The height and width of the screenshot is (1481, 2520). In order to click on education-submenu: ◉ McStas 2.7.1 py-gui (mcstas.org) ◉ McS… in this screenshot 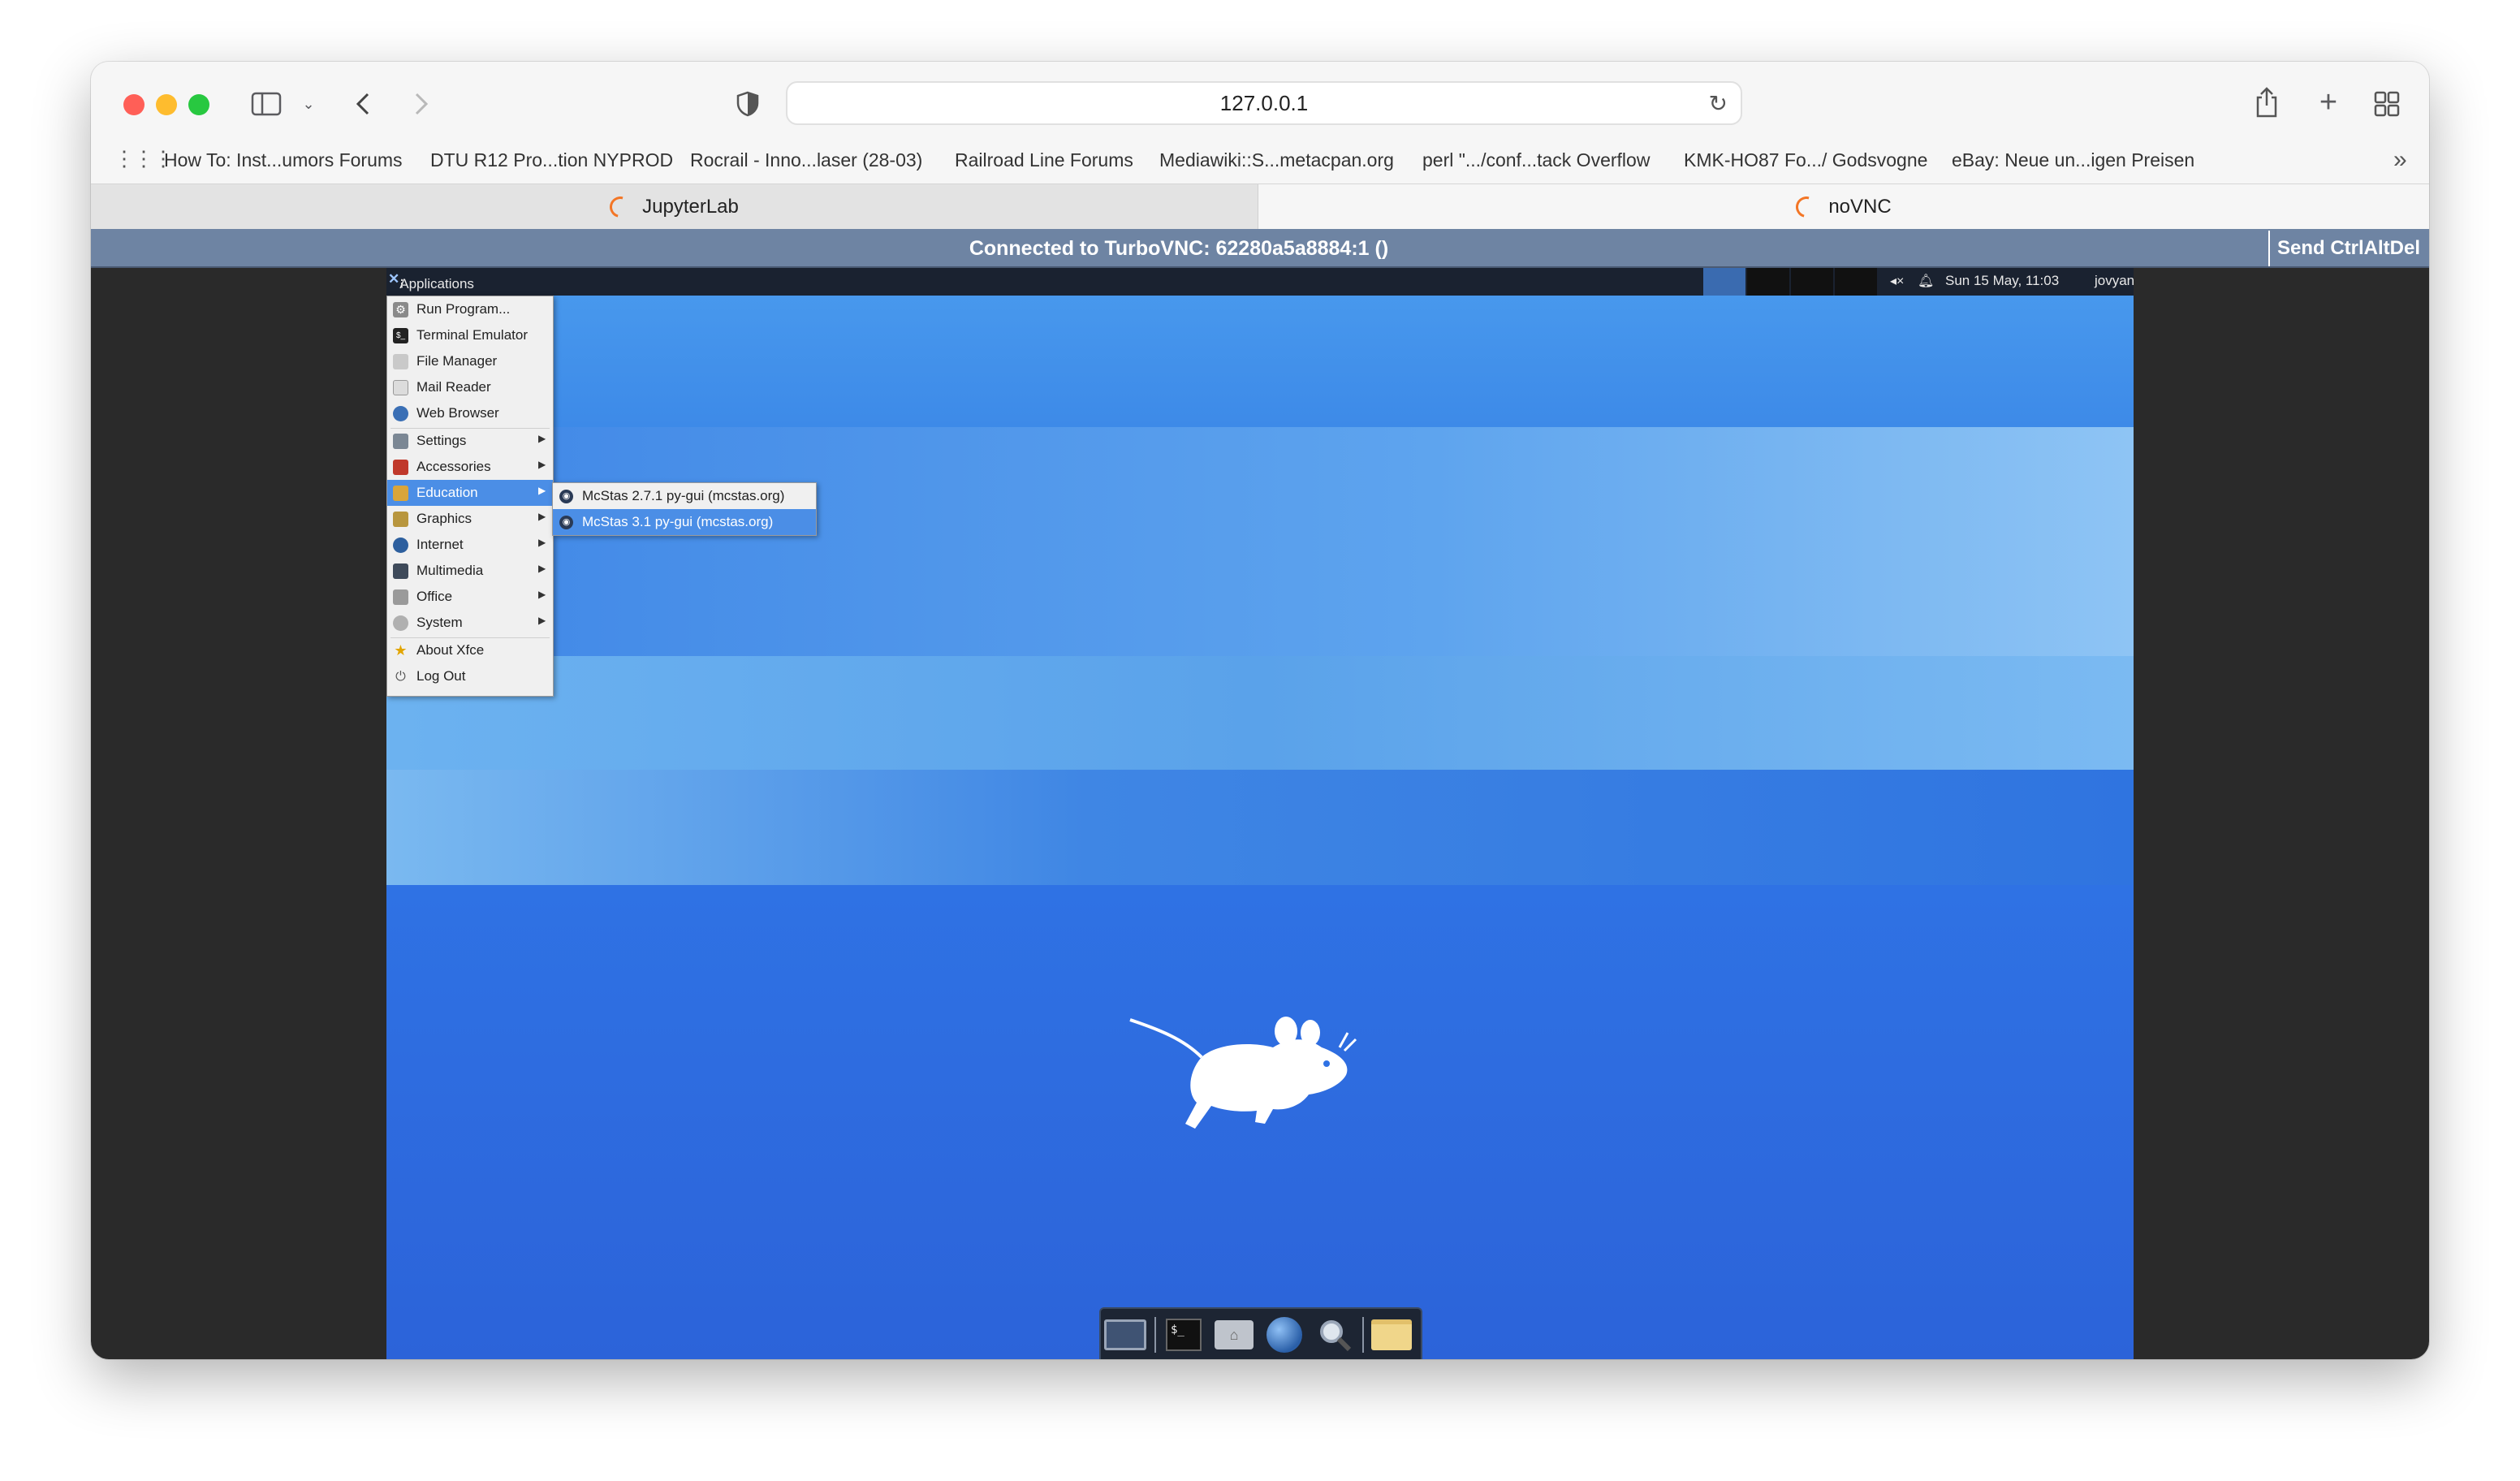, I will do `click(684, 509)`.